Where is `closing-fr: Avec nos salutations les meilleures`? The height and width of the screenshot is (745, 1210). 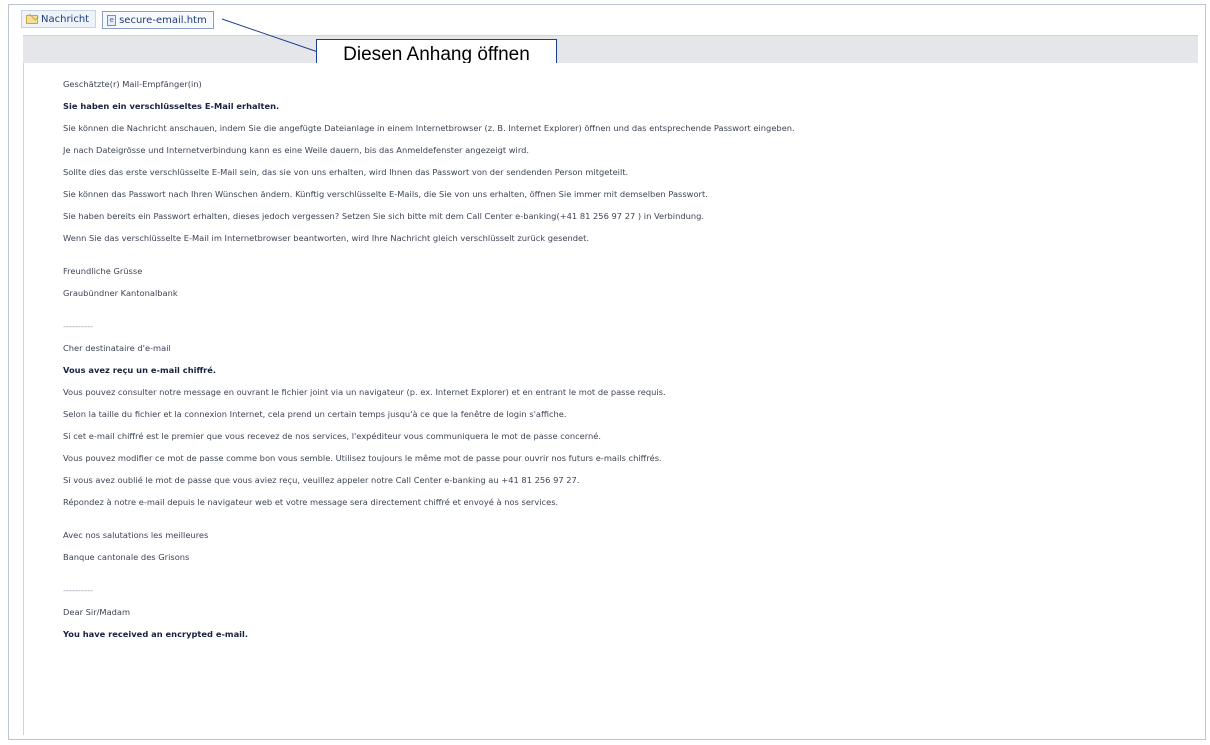
closing-fr: Avec nos salutations les meilleures is located at coordinates (136, 535).